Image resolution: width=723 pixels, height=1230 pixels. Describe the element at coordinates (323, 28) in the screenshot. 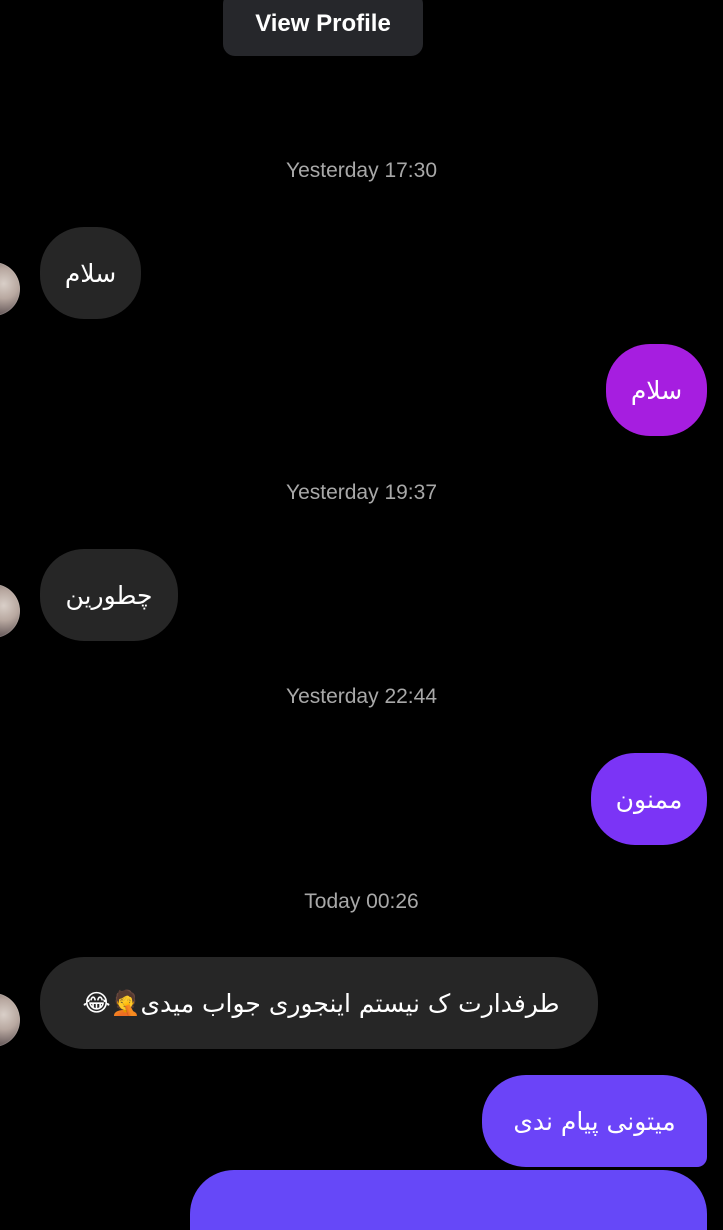

I see `view-profile-button: View Profile` at that location.